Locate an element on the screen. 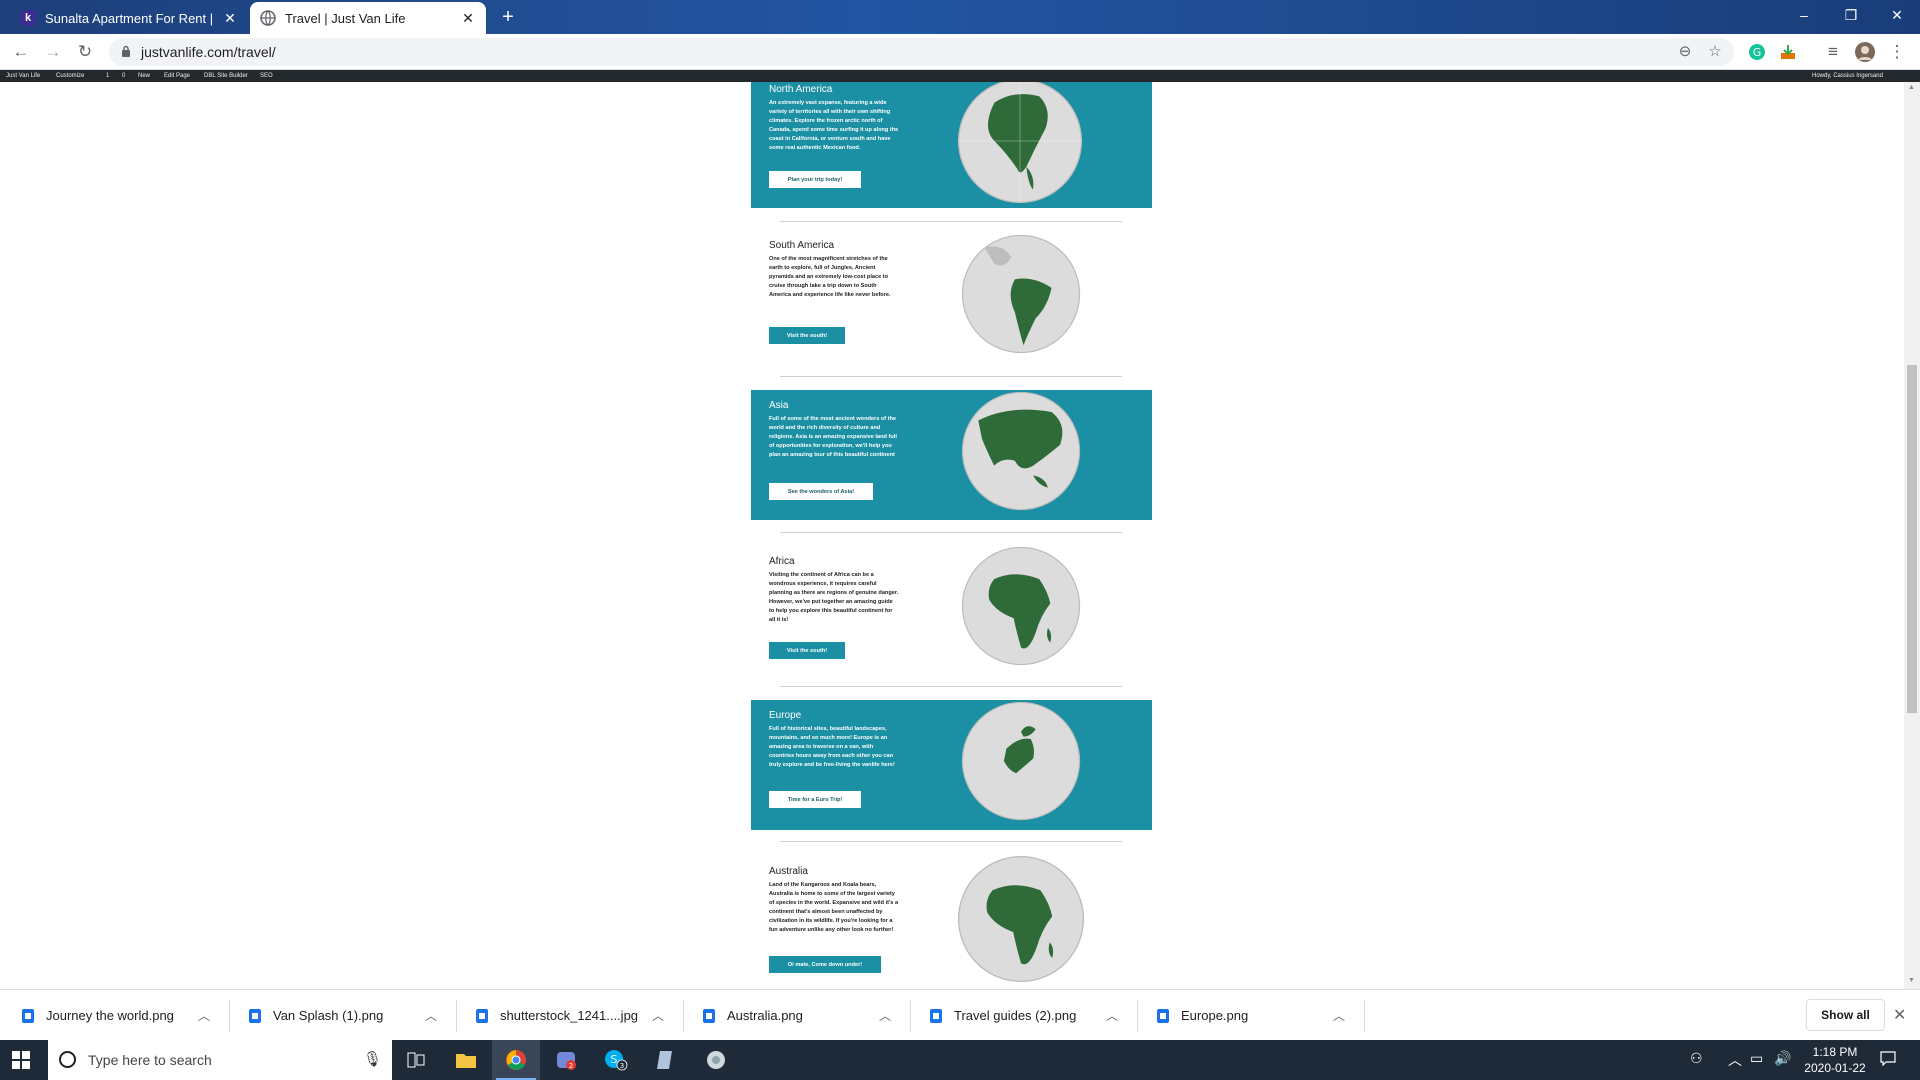 The width and height of the screenshot is (1920, 1080). tab-sunalta: k Sunalta Apartment For Rent | 19… ✕ is located at coordinates (129, 18).